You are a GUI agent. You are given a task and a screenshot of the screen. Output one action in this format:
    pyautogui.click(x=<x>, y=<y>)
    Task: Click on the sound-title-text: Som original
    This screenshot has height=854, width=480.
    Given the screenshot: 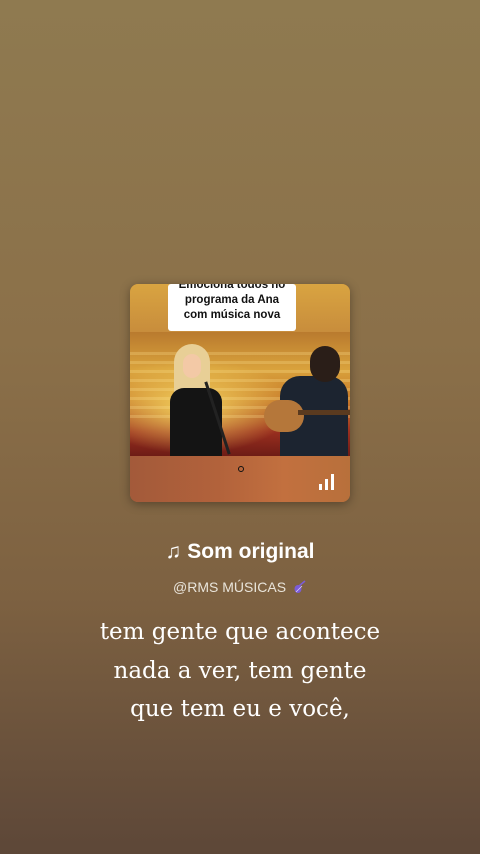 What is the action you would take?
    pyautogui.click(x=251, y=551)
    